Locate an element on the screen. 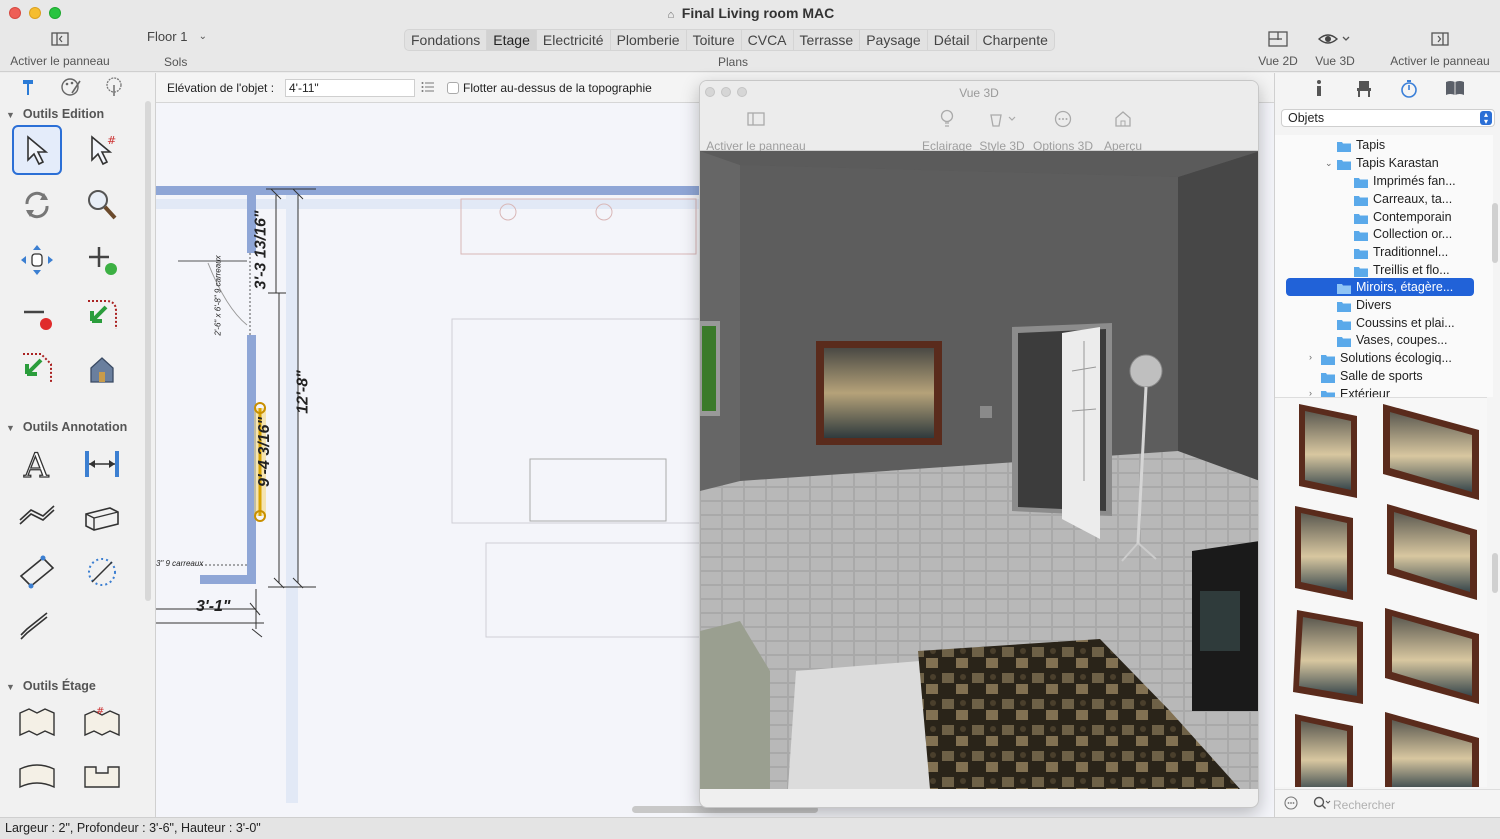  sidebar-right-icon is located at coordinates (1440, 39).